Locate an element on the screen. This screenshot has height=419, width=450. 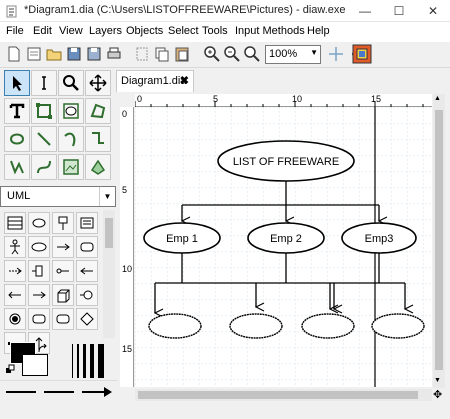
tool-arc is located at coordinates (71, 139).